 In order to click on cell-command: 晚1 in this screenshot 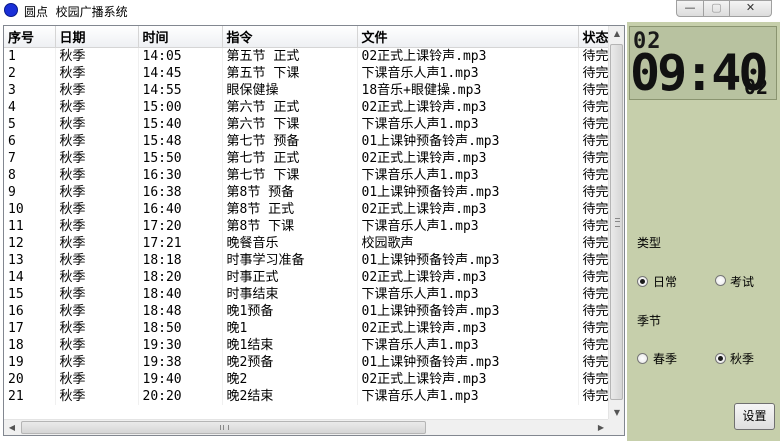, I will do `click(290, 328)`.